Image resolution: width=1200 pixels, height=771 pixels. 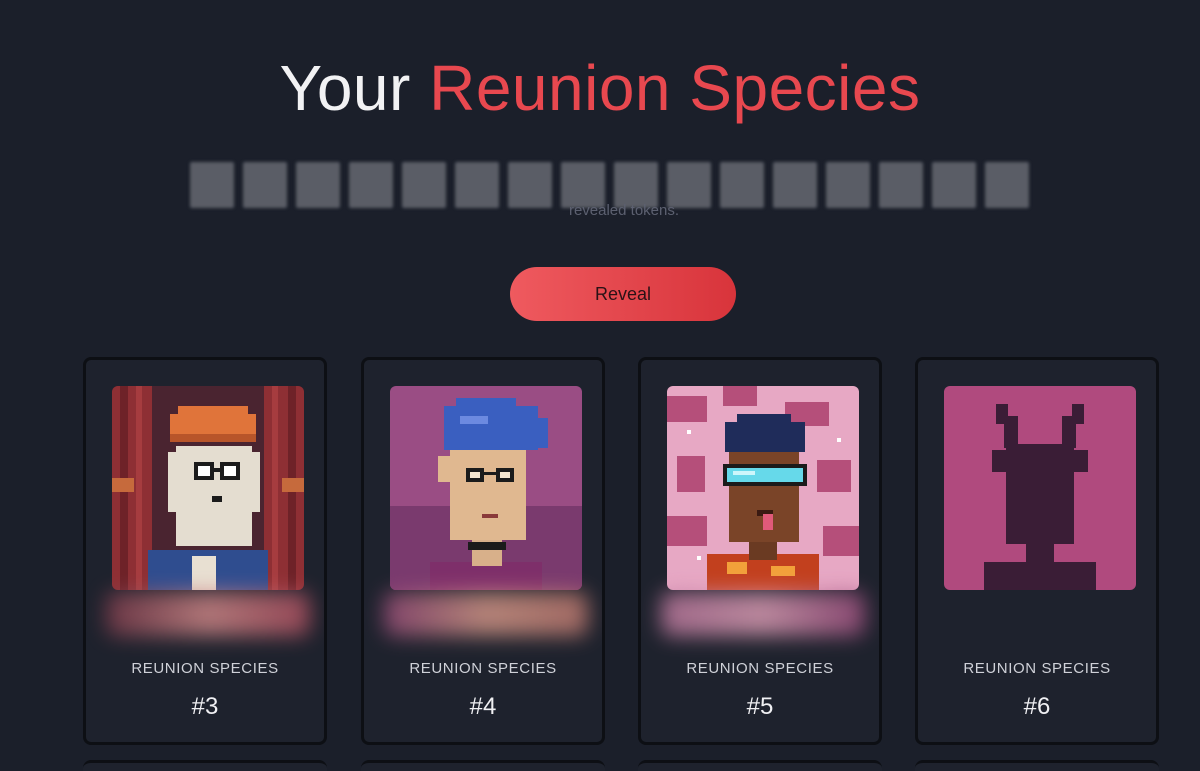 I want to click on unrevealed-silhouette-image, so click(x=1040, y=488).